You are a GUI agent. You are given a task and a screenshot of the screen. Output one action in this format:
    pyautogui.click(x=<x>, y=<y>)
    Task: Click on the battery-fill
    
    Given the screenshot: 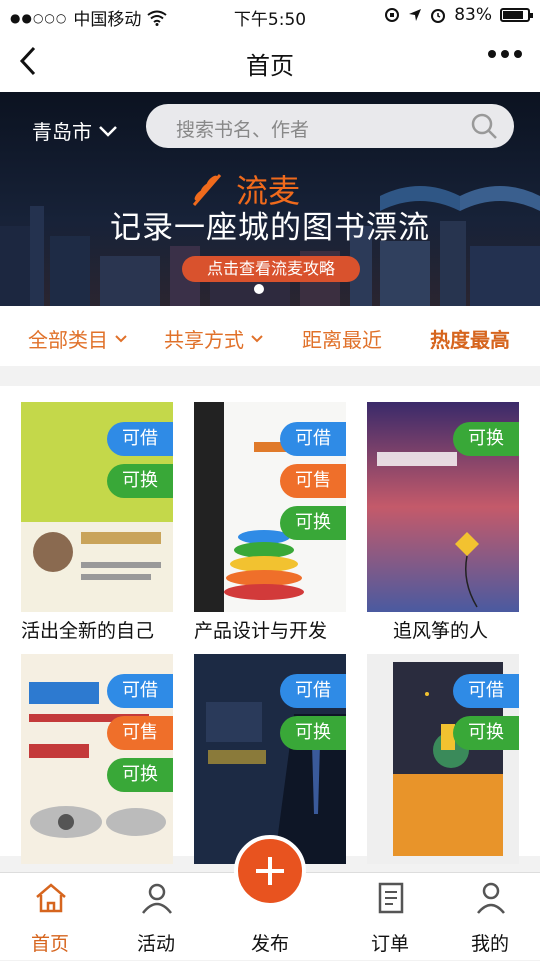 What is the action you would take?
    pyautogui.click(x=513, y=15)
    